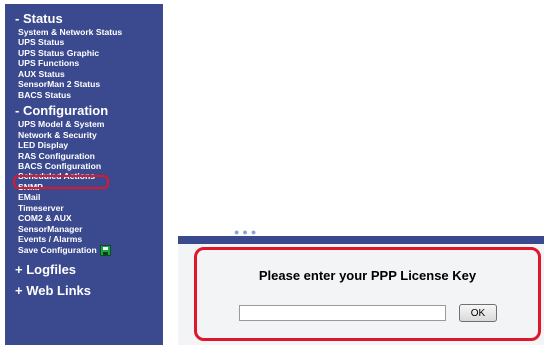 The width and height of the screenshot is (544, 345). Describe the element at coordinates (478, 313) in the screenshot. I see `ok-button: OK` at that location.